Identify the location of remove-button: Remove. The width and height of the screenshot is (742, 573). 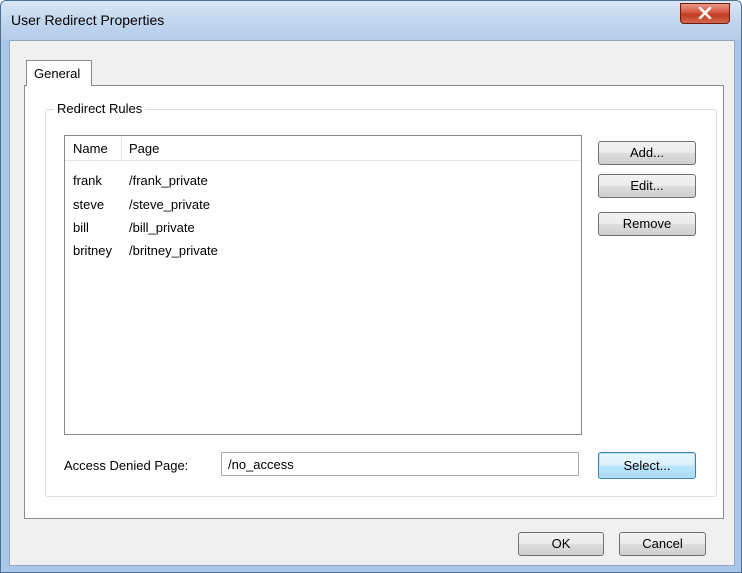
(647, 224).